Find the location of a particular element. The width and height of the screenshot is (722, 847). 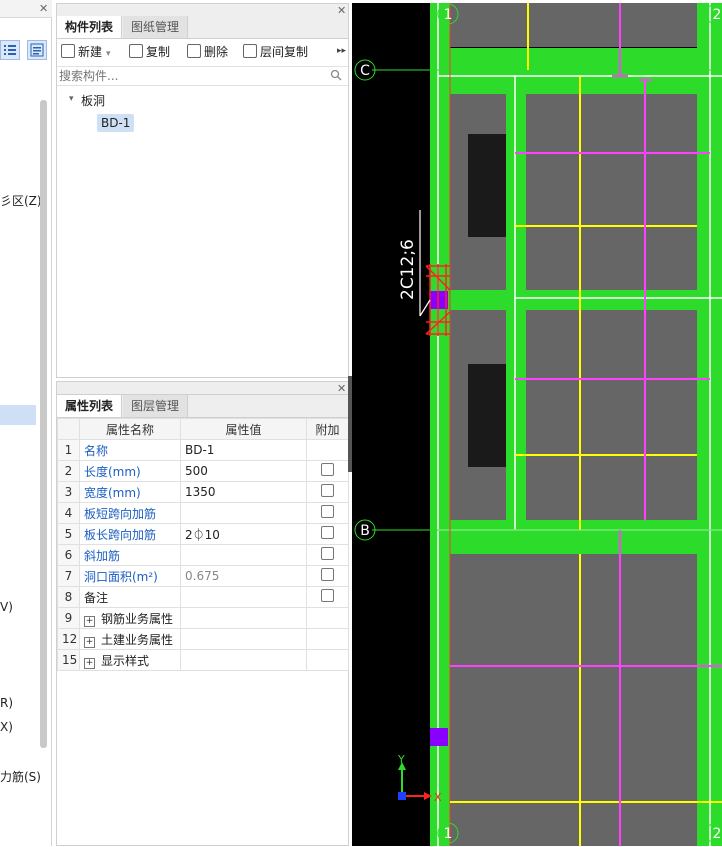

table-row: 8 备注 is located at coordinates (203, 597).